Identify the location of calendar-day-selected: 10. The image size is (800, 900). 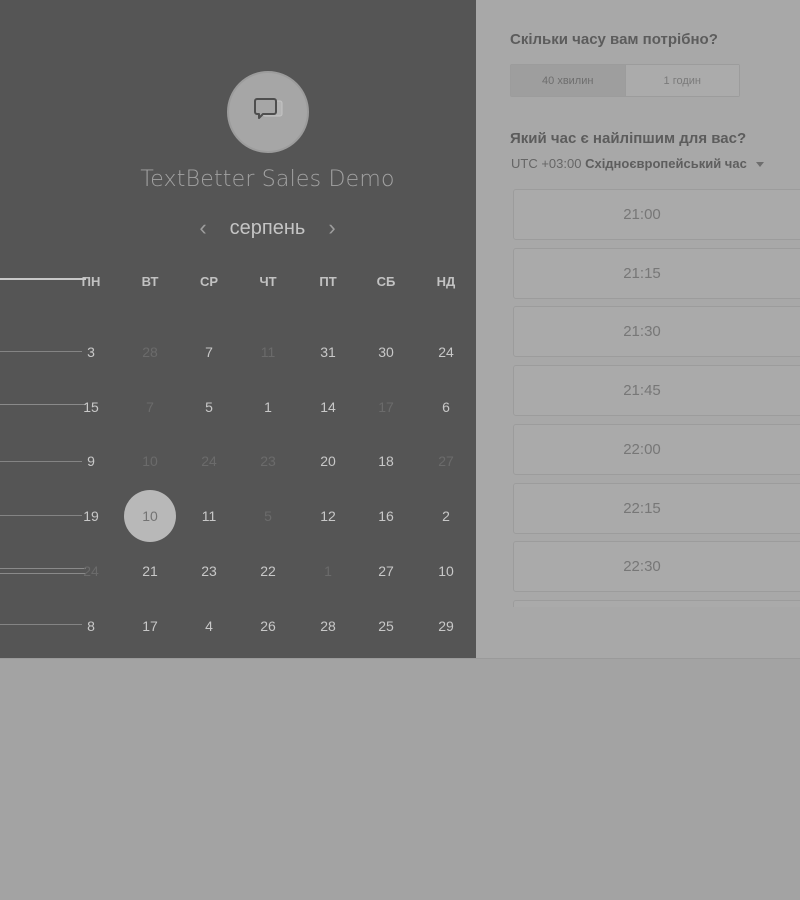
(150, 516).